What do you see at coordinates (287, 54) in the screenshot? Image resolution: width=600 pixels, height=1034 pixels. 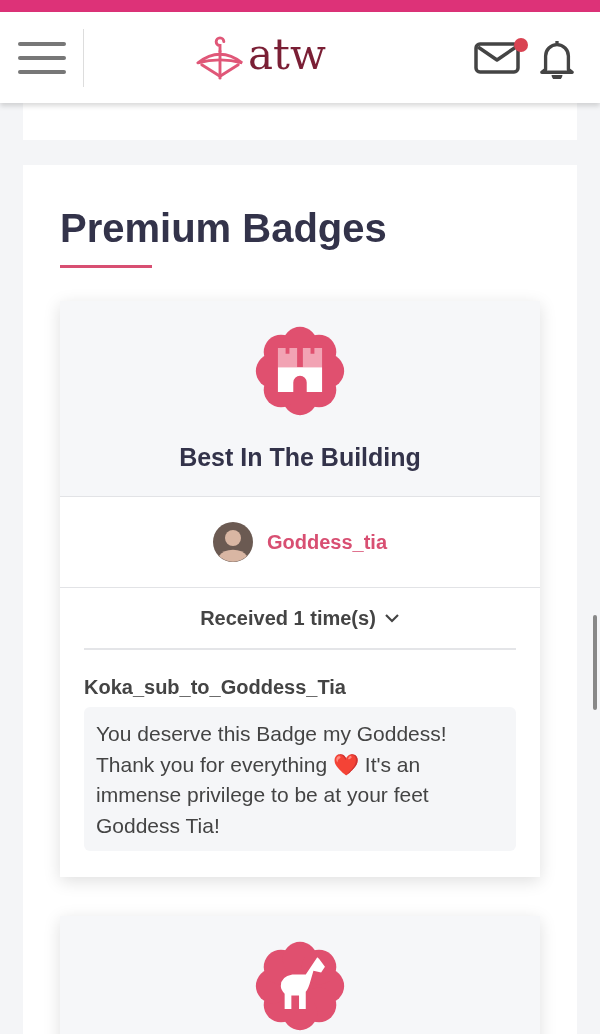 I see `logo-text: atw` at bounding box center [287, 54].